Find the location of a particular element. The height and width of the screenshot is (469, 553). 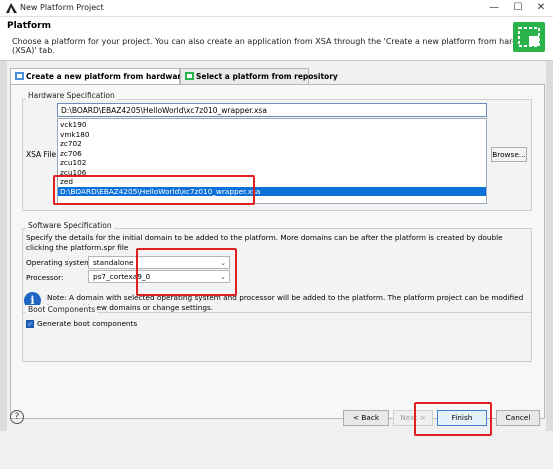

hardware-spec-label: Hardware Specification is located at coordinates (71, 95).